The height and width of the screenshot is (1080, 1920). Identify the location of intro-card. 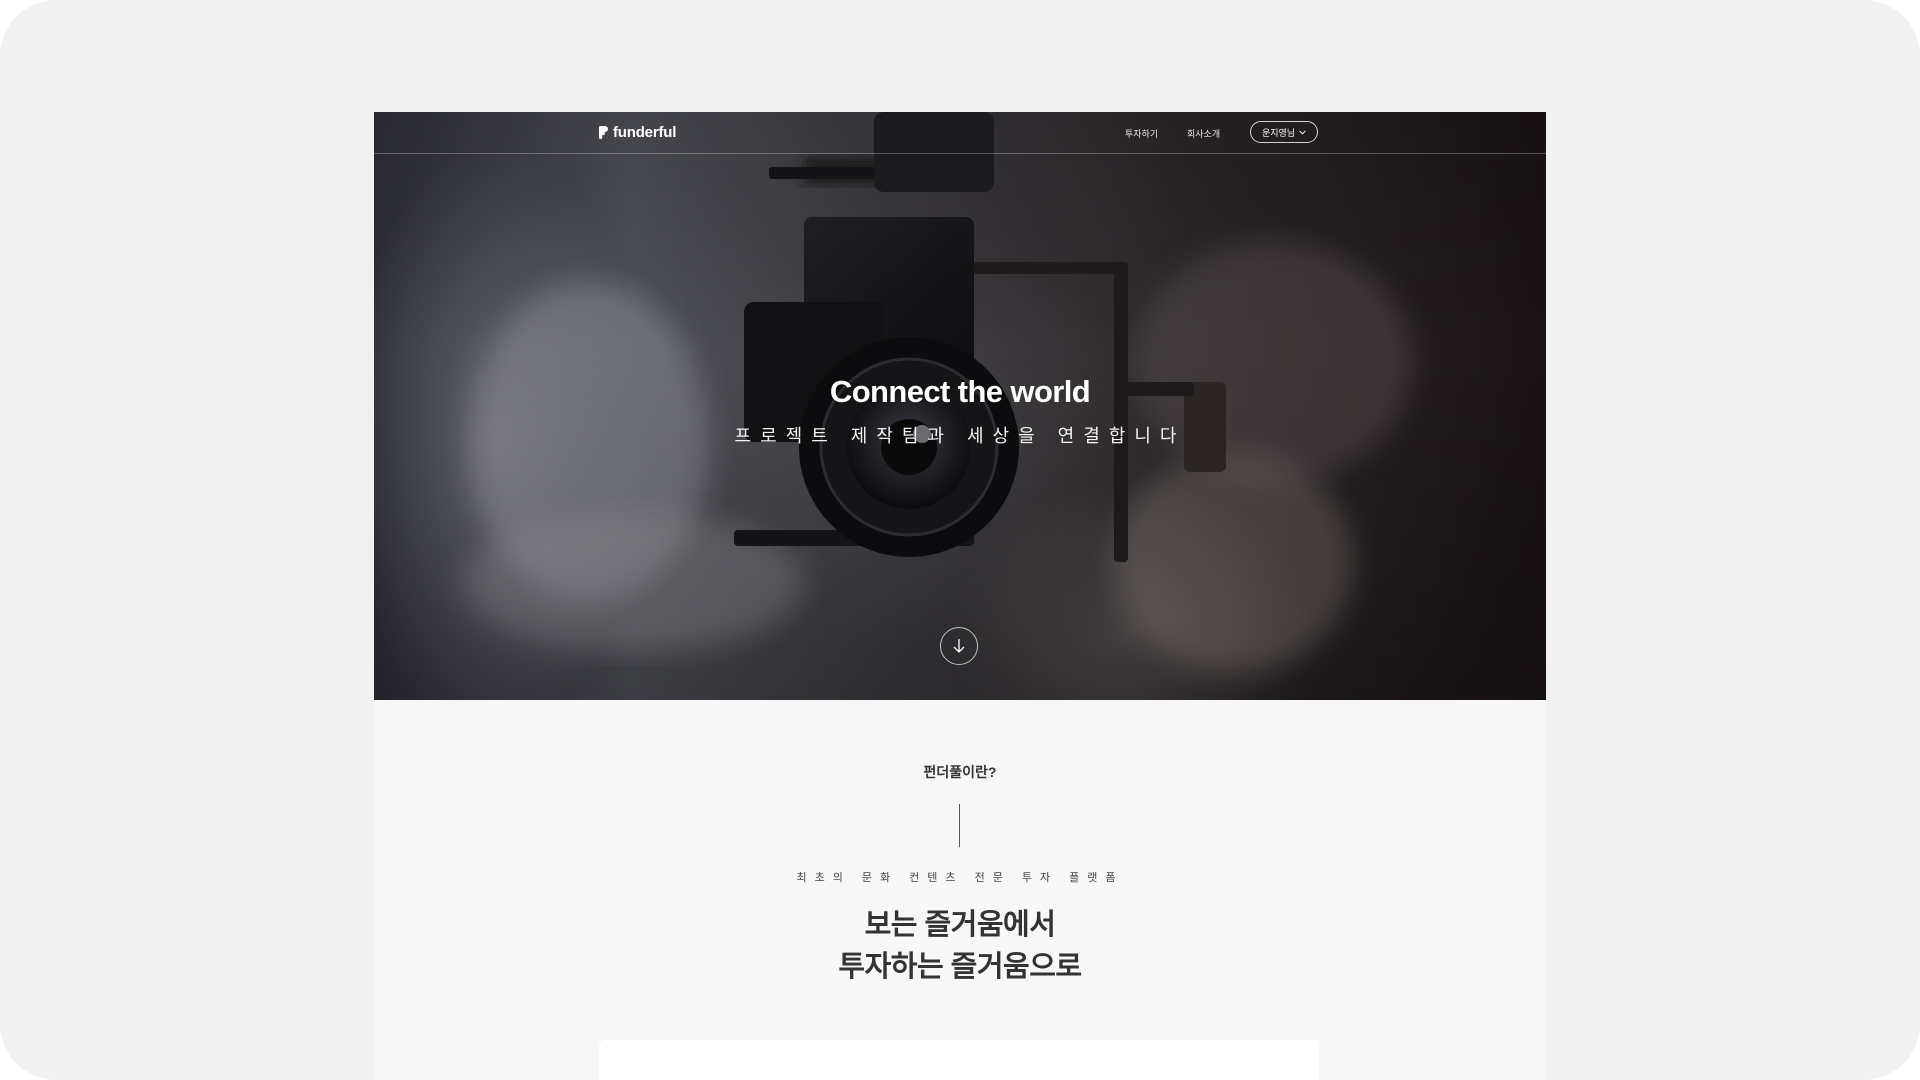
(959, 1060).